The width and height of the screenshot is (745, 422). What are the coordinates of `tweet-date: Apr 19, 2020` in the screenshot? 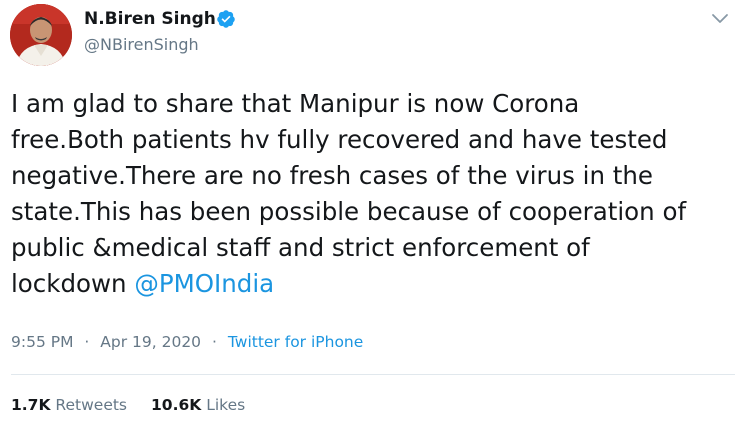 It's located at (150, 342).